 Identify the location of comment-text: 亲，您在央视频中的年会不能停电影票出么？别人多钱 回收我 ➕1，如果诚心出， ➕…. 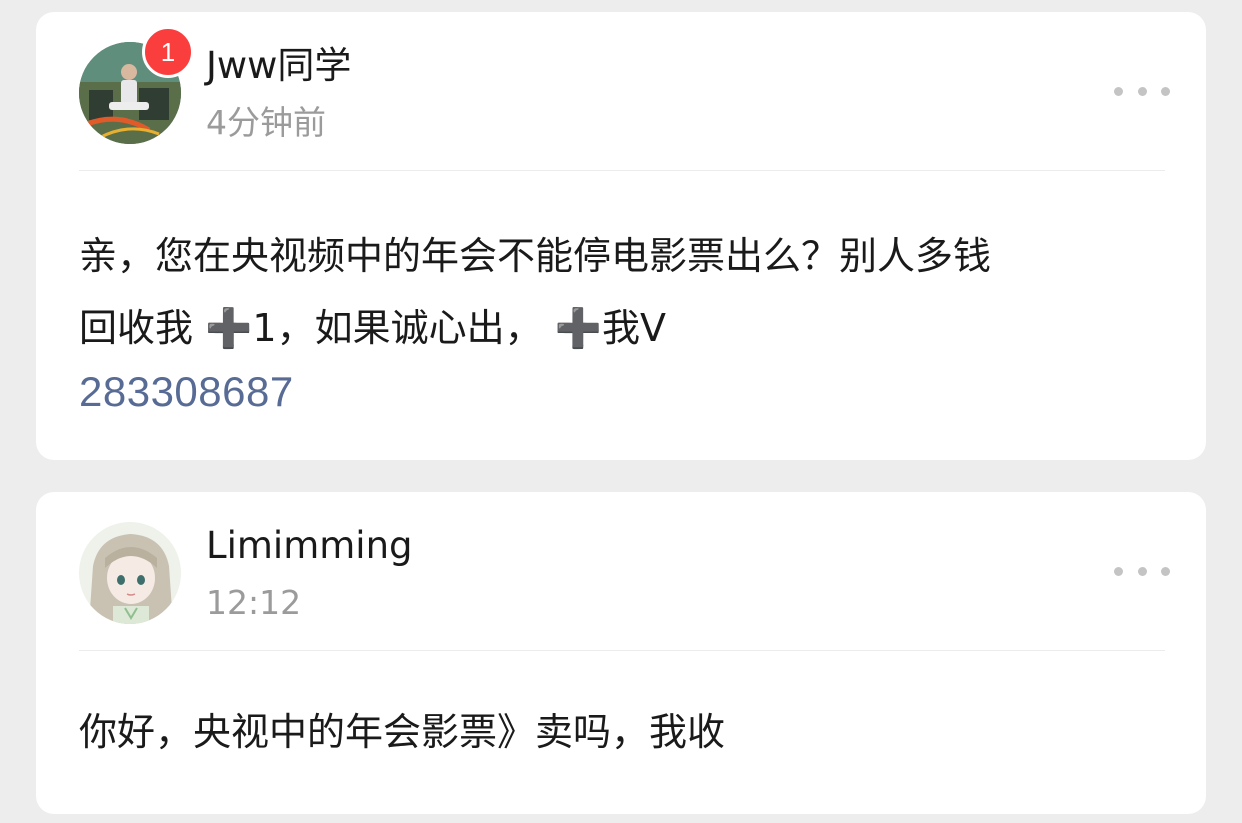
(535, 292).